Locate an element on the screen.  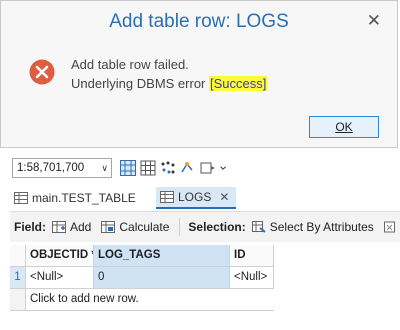
error-message-highlight: [Success] is located at coordinates (238, 83).